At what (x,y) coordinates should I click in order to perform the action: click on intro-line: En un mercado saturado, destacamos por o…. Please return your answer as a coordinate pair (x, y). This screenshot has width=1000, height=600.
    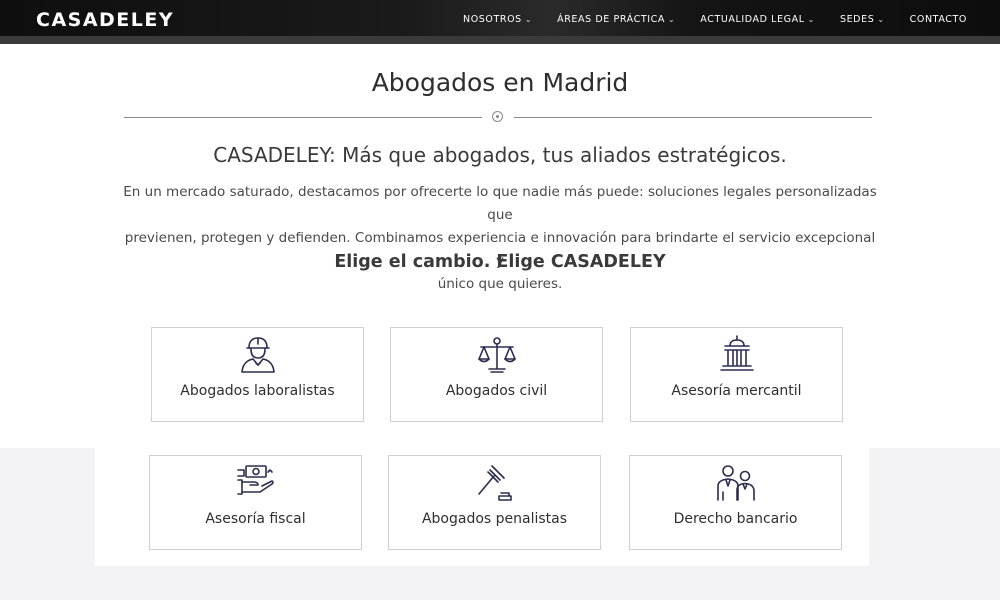
    Looking at the image, I should click on (500, 203).